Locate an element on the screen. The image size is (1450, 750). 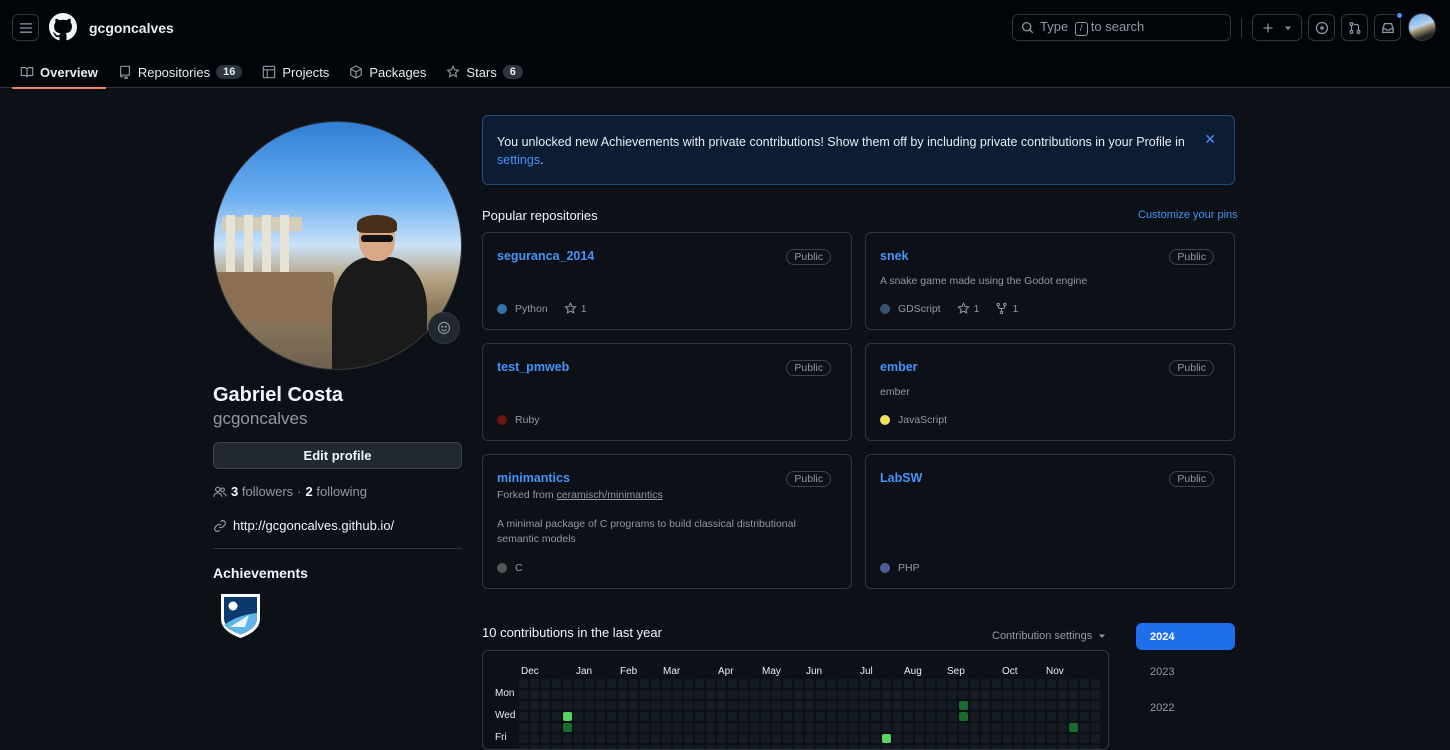
repo-name-link: ember is located at coordinates (899, 367).